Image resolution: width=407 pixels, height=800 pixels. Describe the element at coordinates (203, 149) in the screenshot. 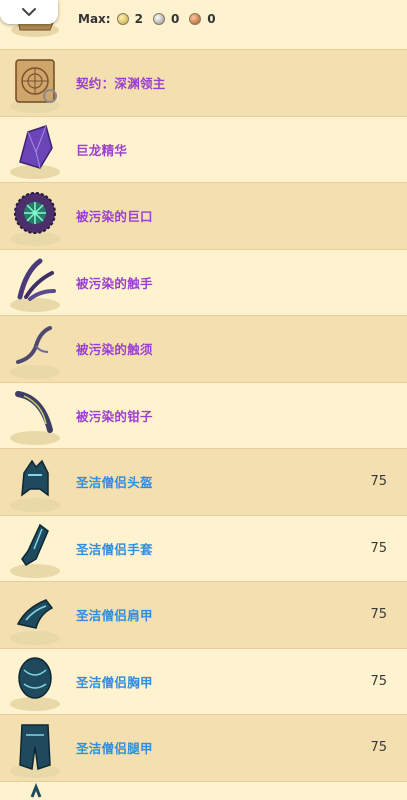

I see `list-item: 巨龙精华` at that location.